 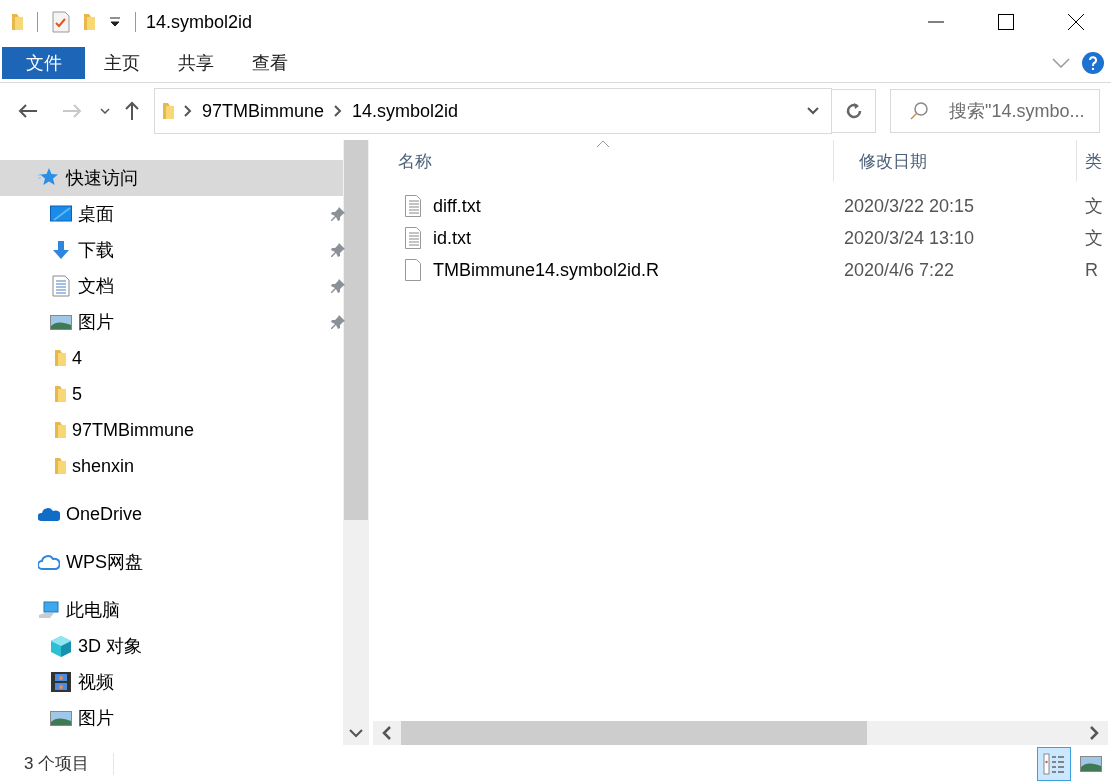 What do you see at coordinates (61, 214) in the screenshot?
I see `desktop-icon` at bounding box center [61, 214].